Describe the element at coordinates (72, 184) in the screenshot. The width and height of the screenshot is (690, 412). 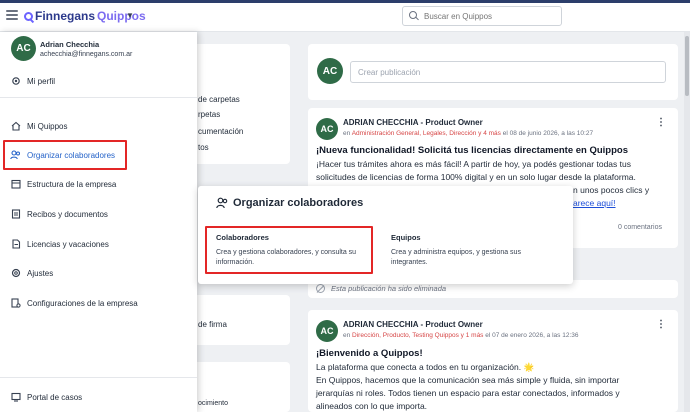
I see `sidebar-item-label: Estructura de la empresa` at that location.